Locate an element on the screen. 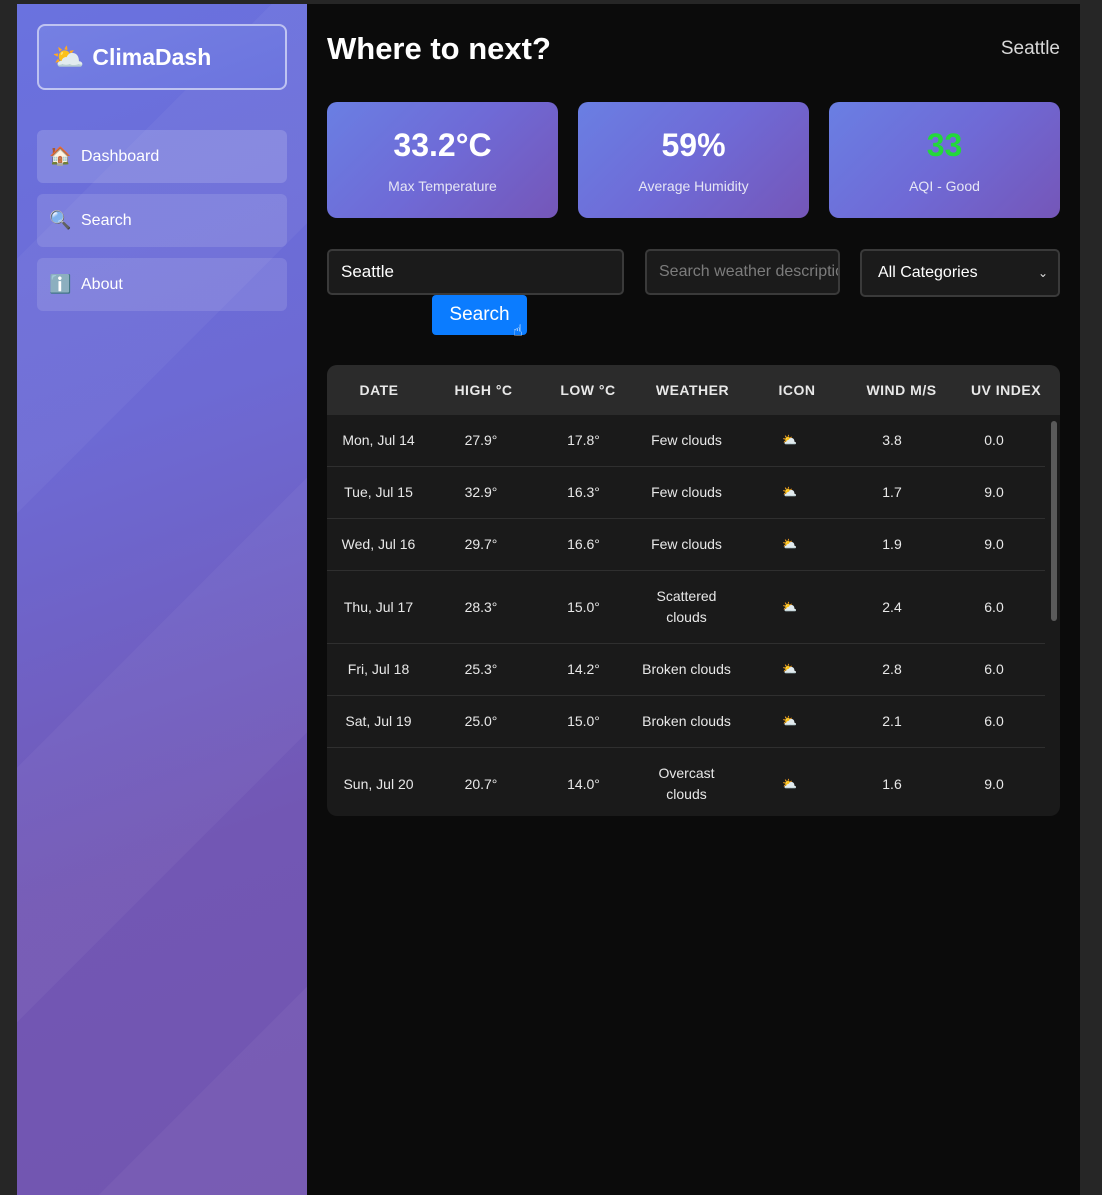  table-scrollbar is located at coordinates (1054, 521).